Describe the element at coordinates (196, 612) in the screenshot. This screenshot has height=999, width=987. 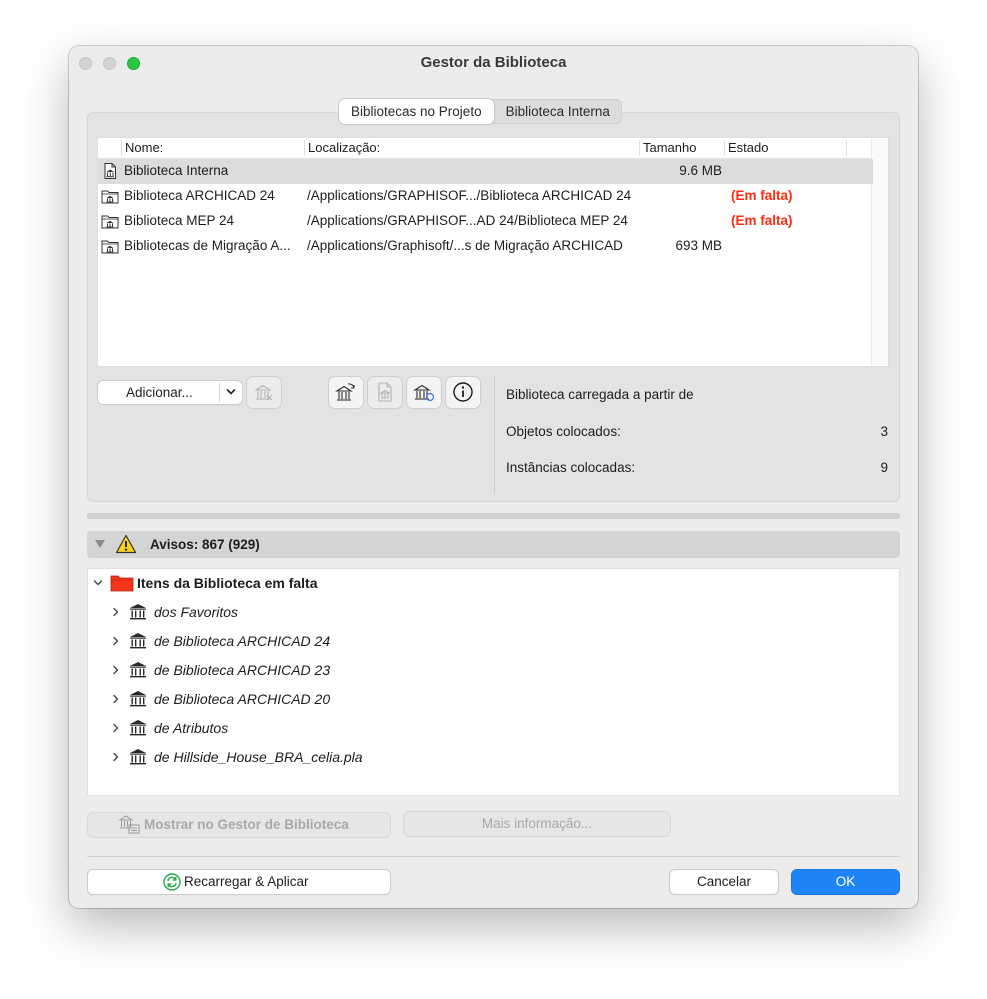
I see `tree-item-label: dos Favoritos` at that location.